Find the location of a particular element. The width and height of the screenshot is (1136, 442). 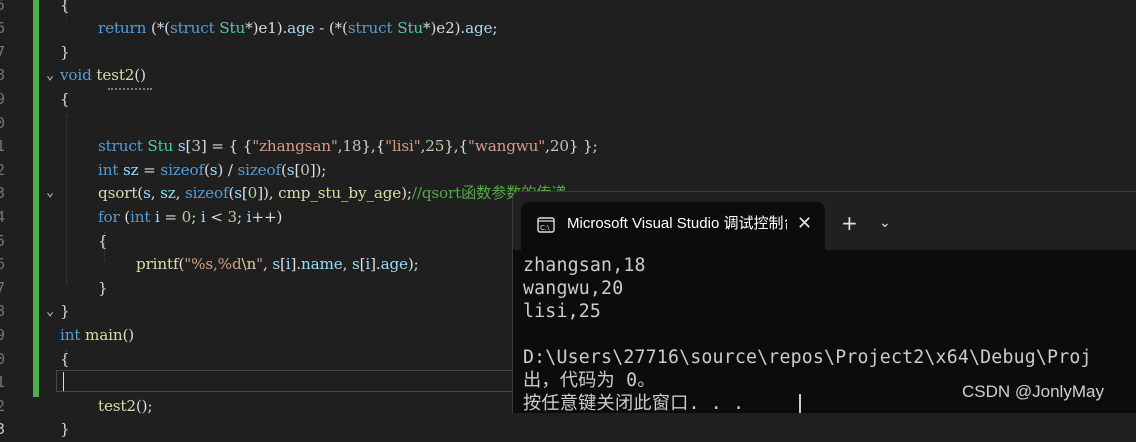

code-token: ]. is located at coordinates (375, 264).